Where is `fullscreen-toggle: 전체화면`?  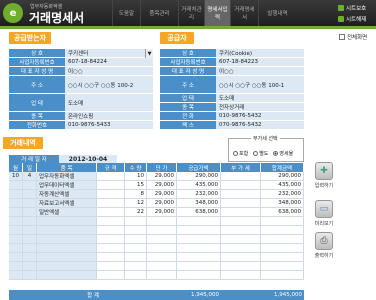
fullscreen-toggle: 전체화면 is located at coordinates (353, 37).